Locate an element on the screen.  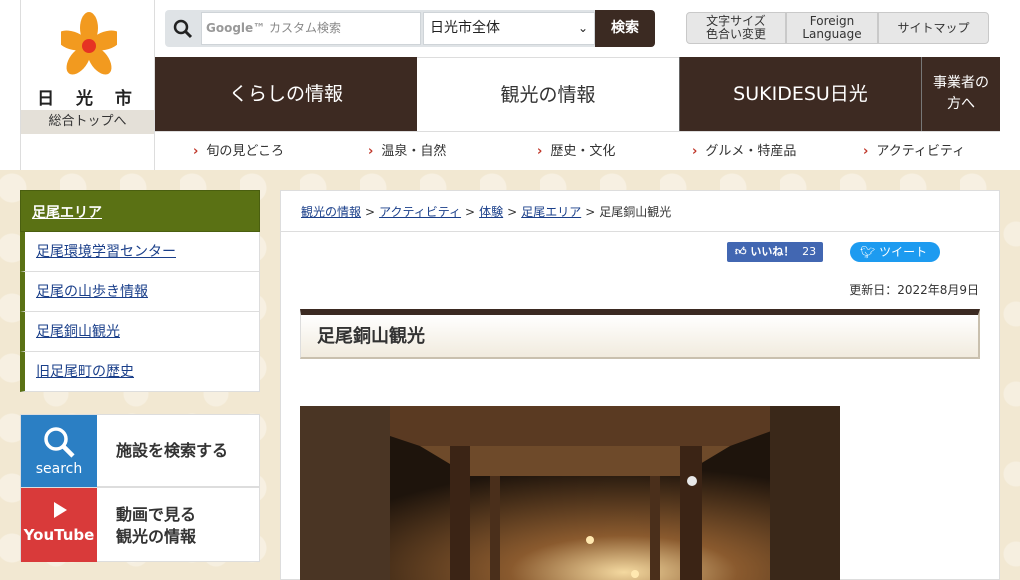
breadcrumb-link-experience: 体験 is located at coordinates (491, 212).